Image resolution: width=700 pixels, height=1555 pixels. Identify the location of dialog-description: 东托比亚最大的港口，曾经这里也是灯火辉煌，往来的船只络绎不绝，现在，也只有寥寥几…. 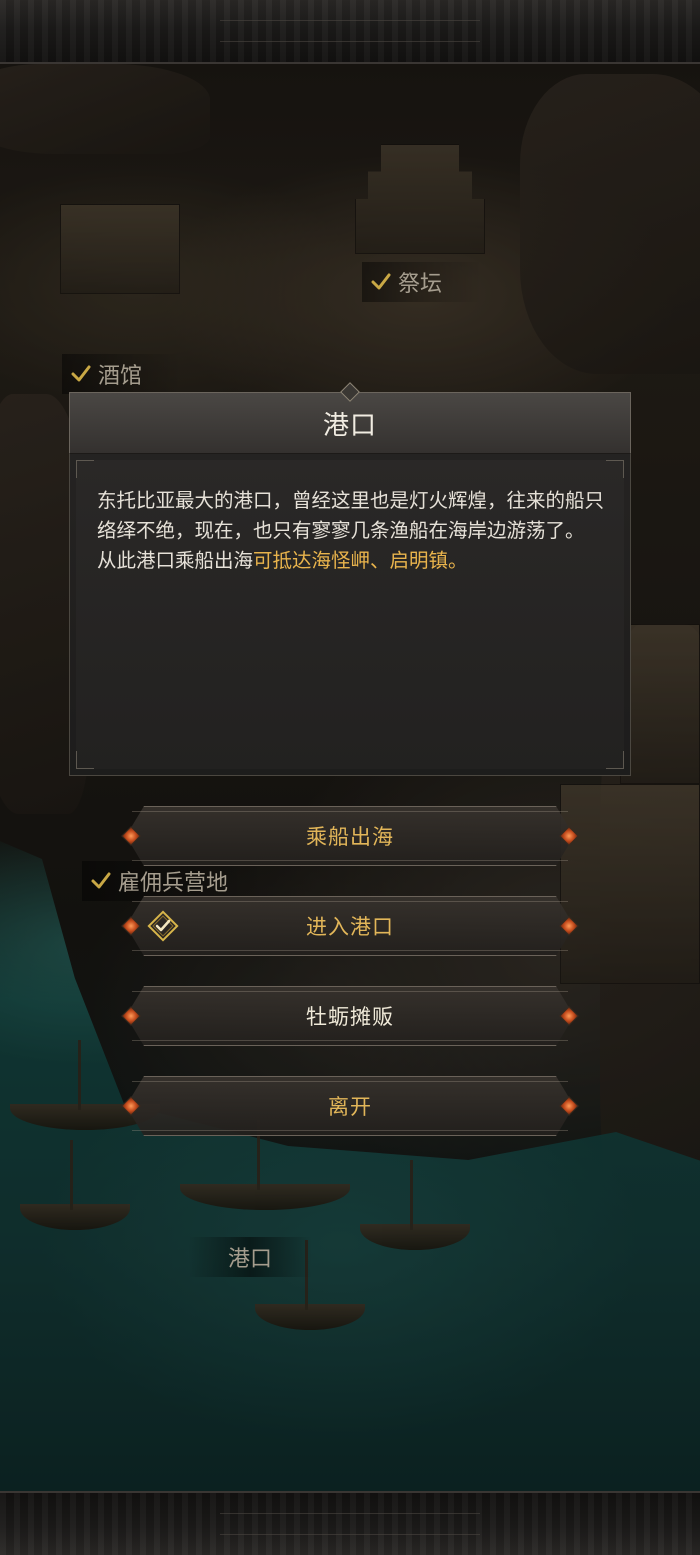
(352, 531).